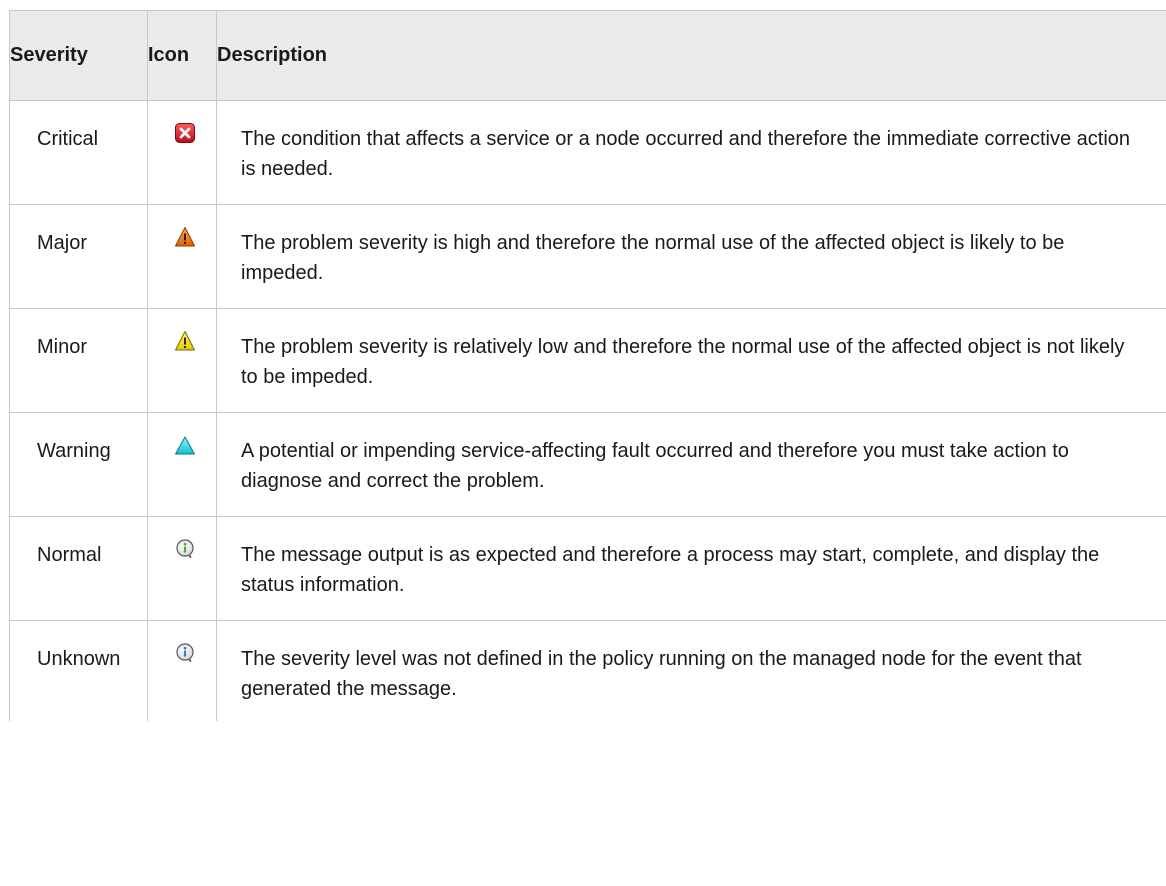 The image size is (1166, 886). I want to click on header-severity: Severity, so click(78, 55).